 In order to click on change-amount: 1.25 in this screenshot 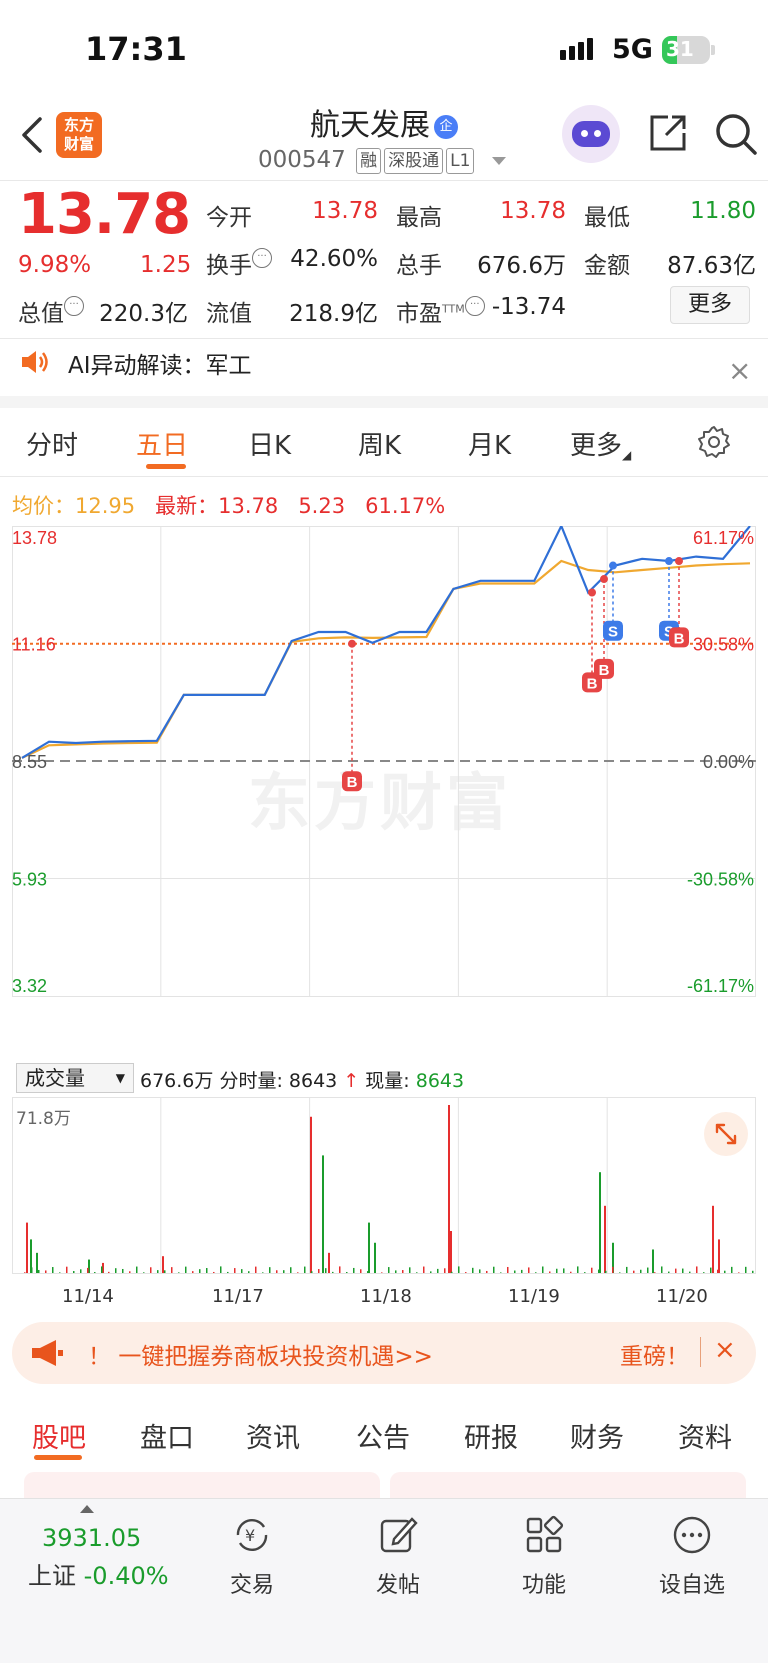, I will do `click(166, 265)`.